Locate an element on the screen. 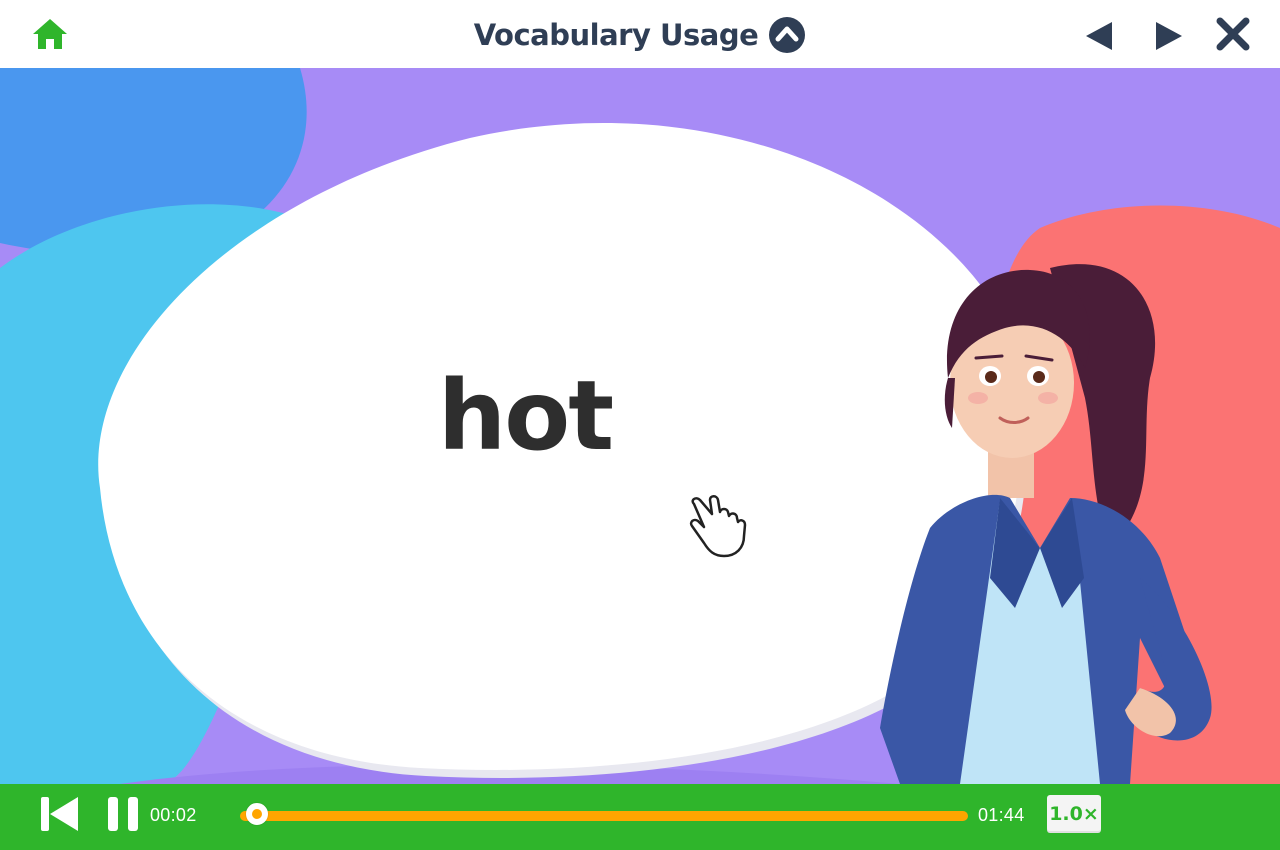 Image resolution: width=1280 pixels, height=850 pixels. playback-speed-button: 1.0× is located at coordinates (1074, 814).